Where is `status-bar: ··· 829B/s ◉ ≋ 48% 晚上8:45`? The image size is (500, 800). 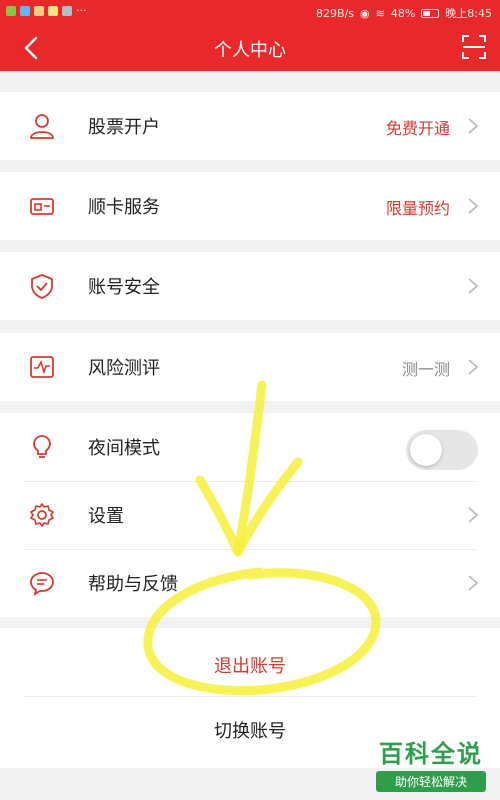
status-bar: ··· 829B/s ◉ ≋ 48% 晚上8:45 is located at coordinates (250, 12).